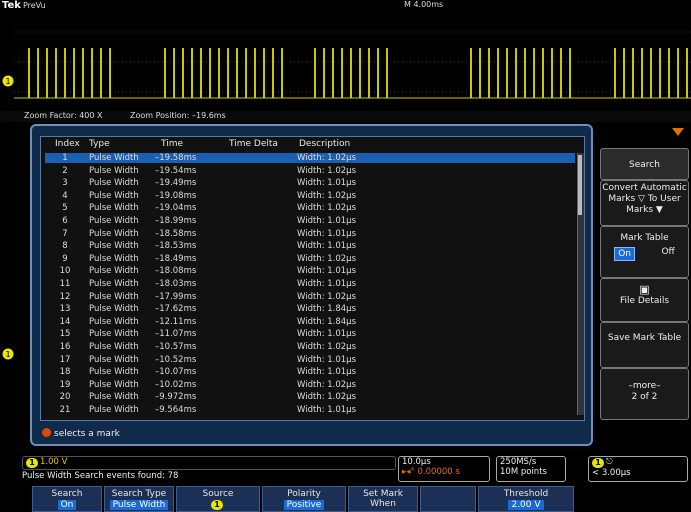  Describe the element at coordinates (209, 463) in the screenshot. I see `channel1-readout: 1 1.00 V` at that location.